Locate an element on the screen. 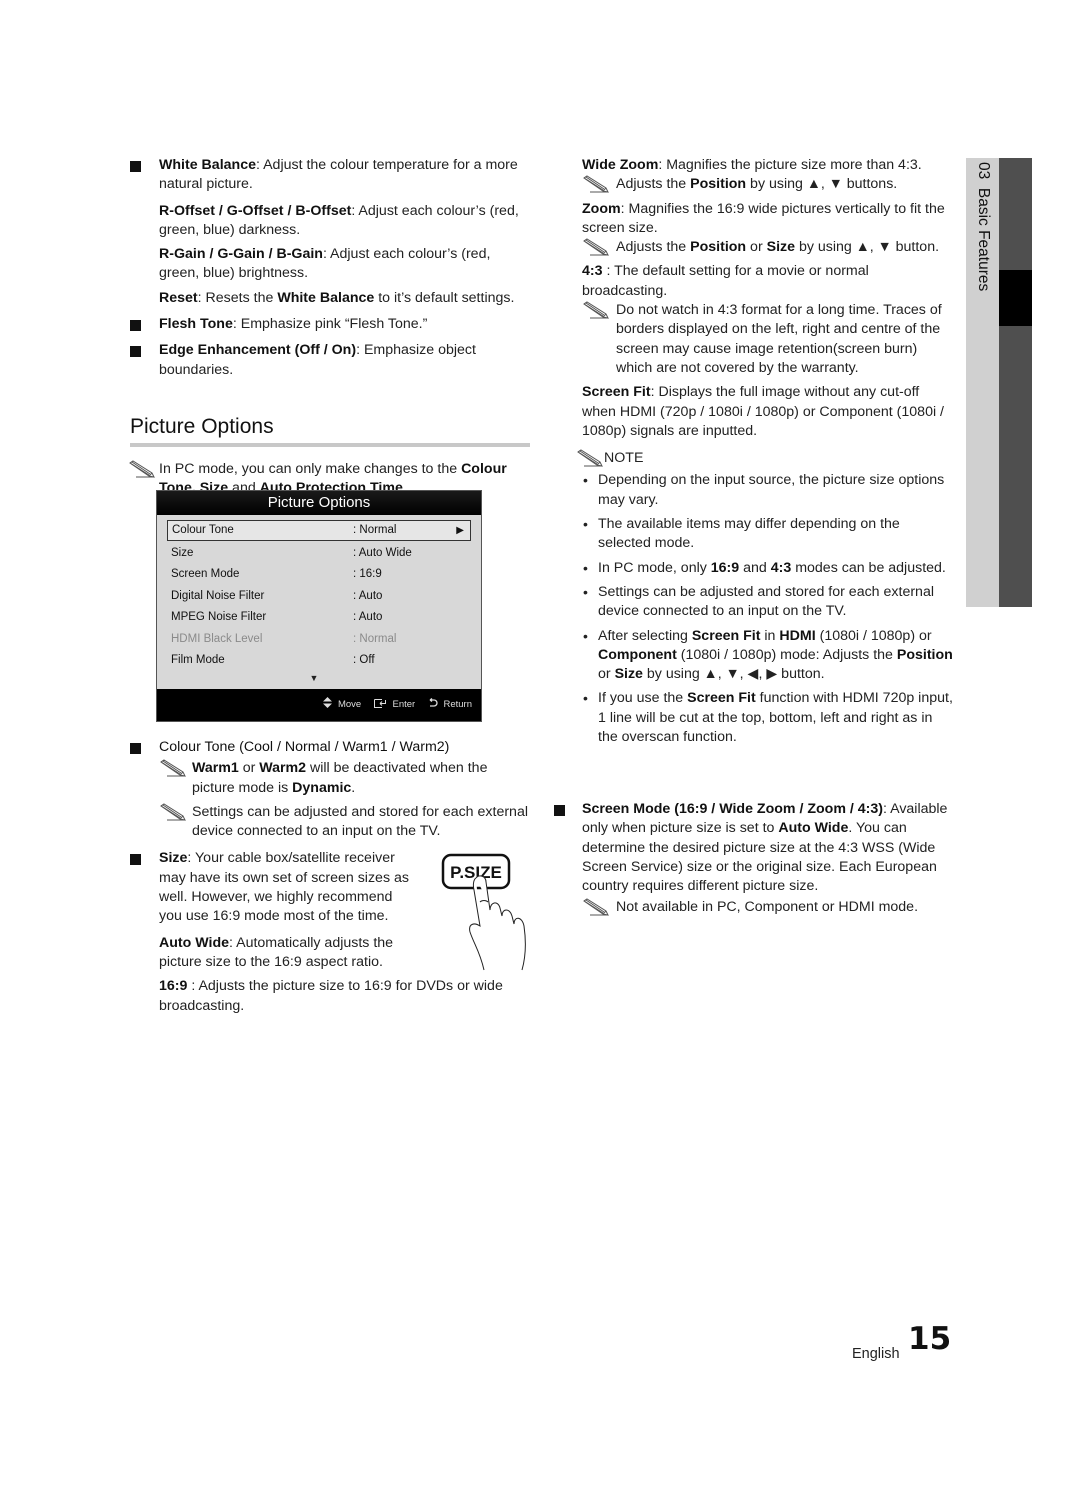 The image size is (1080, 1494). psize-button-illustration: P.SIZE is located at coordinates (483, 912).